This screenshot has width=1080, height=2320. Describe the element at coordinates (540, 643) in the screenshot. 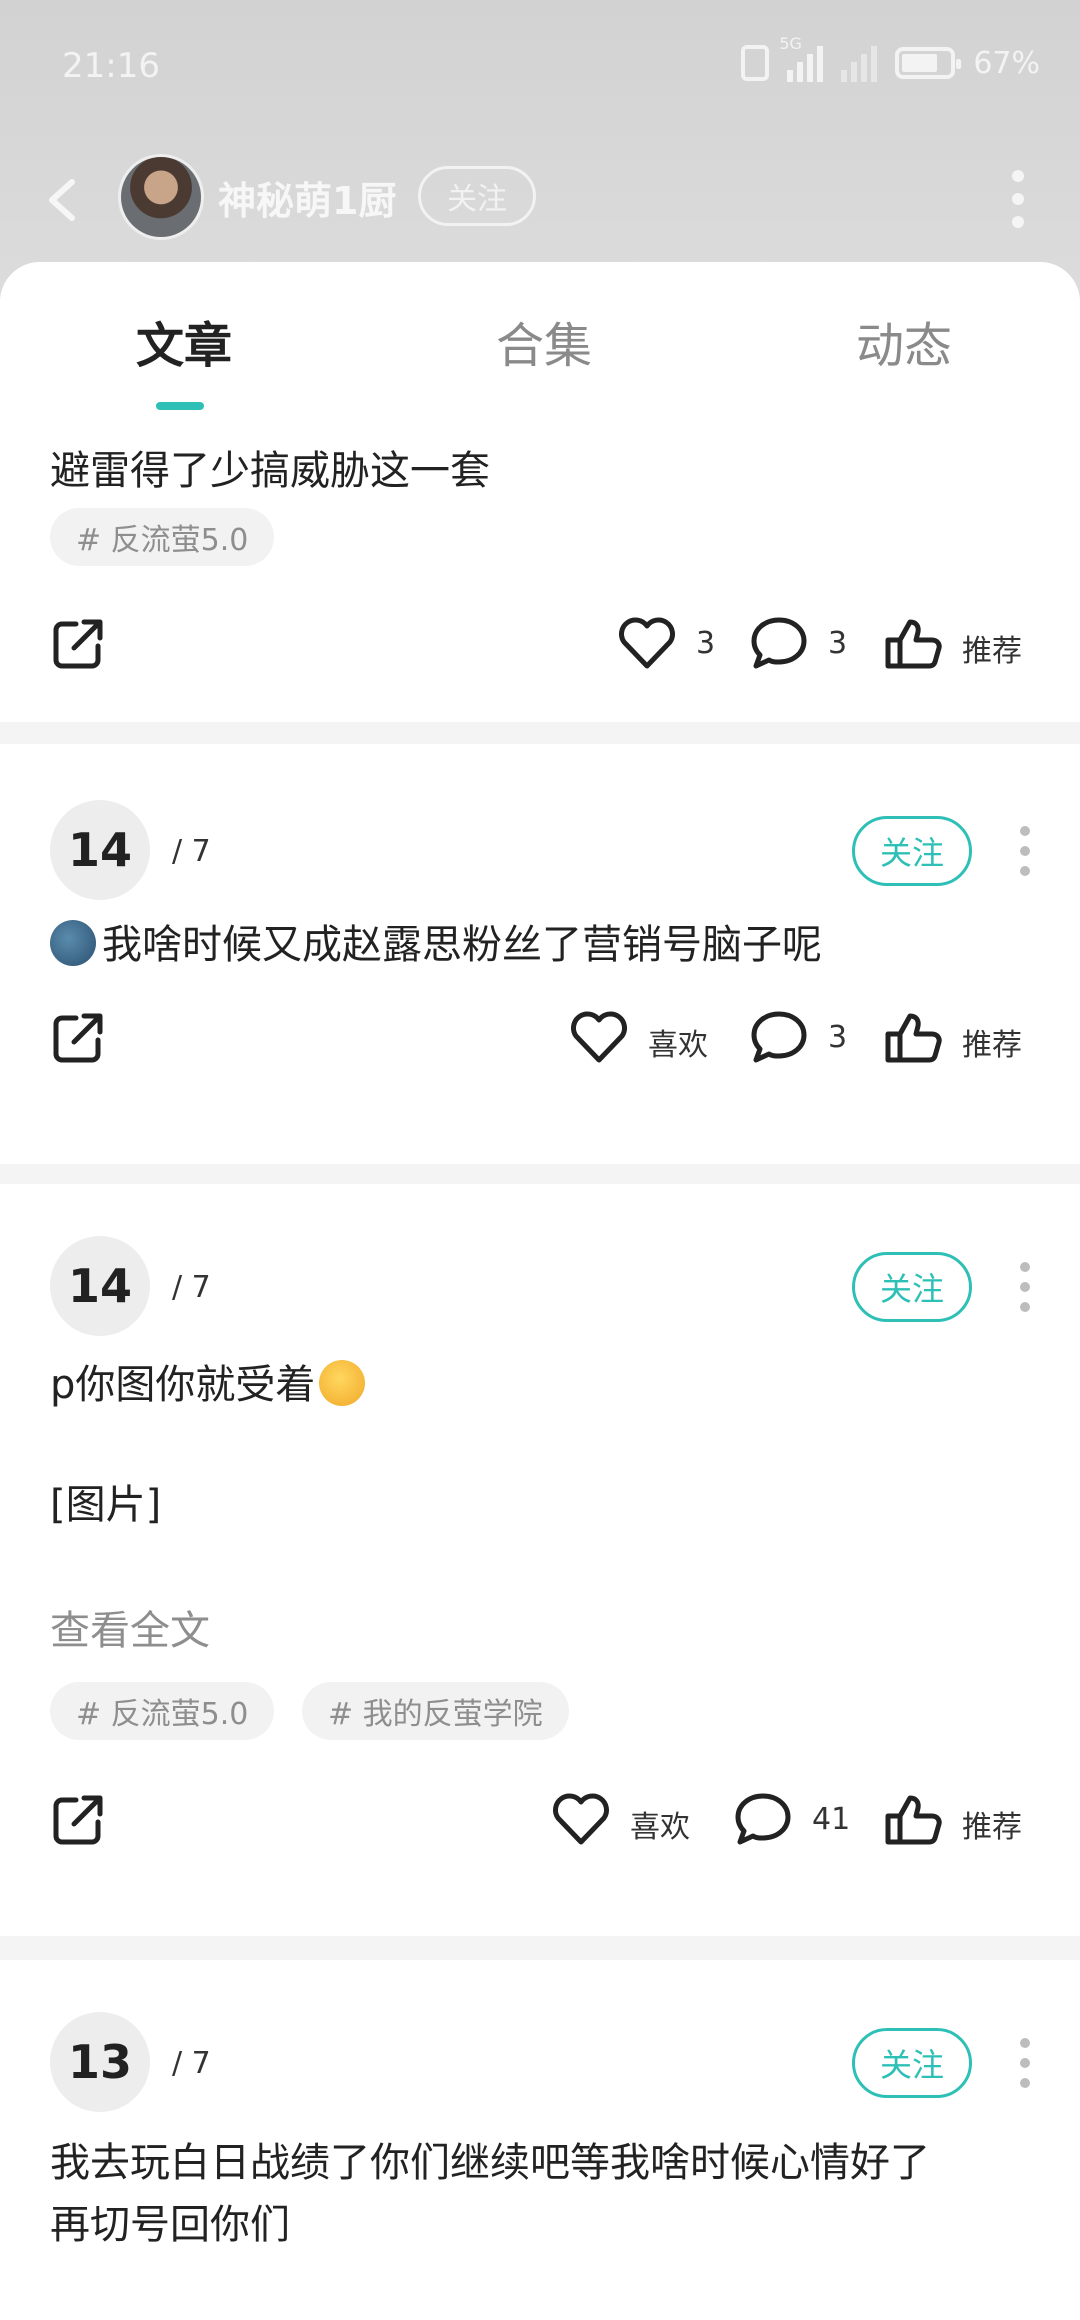

I see `post-actions: 3 3 推荐` at that location.